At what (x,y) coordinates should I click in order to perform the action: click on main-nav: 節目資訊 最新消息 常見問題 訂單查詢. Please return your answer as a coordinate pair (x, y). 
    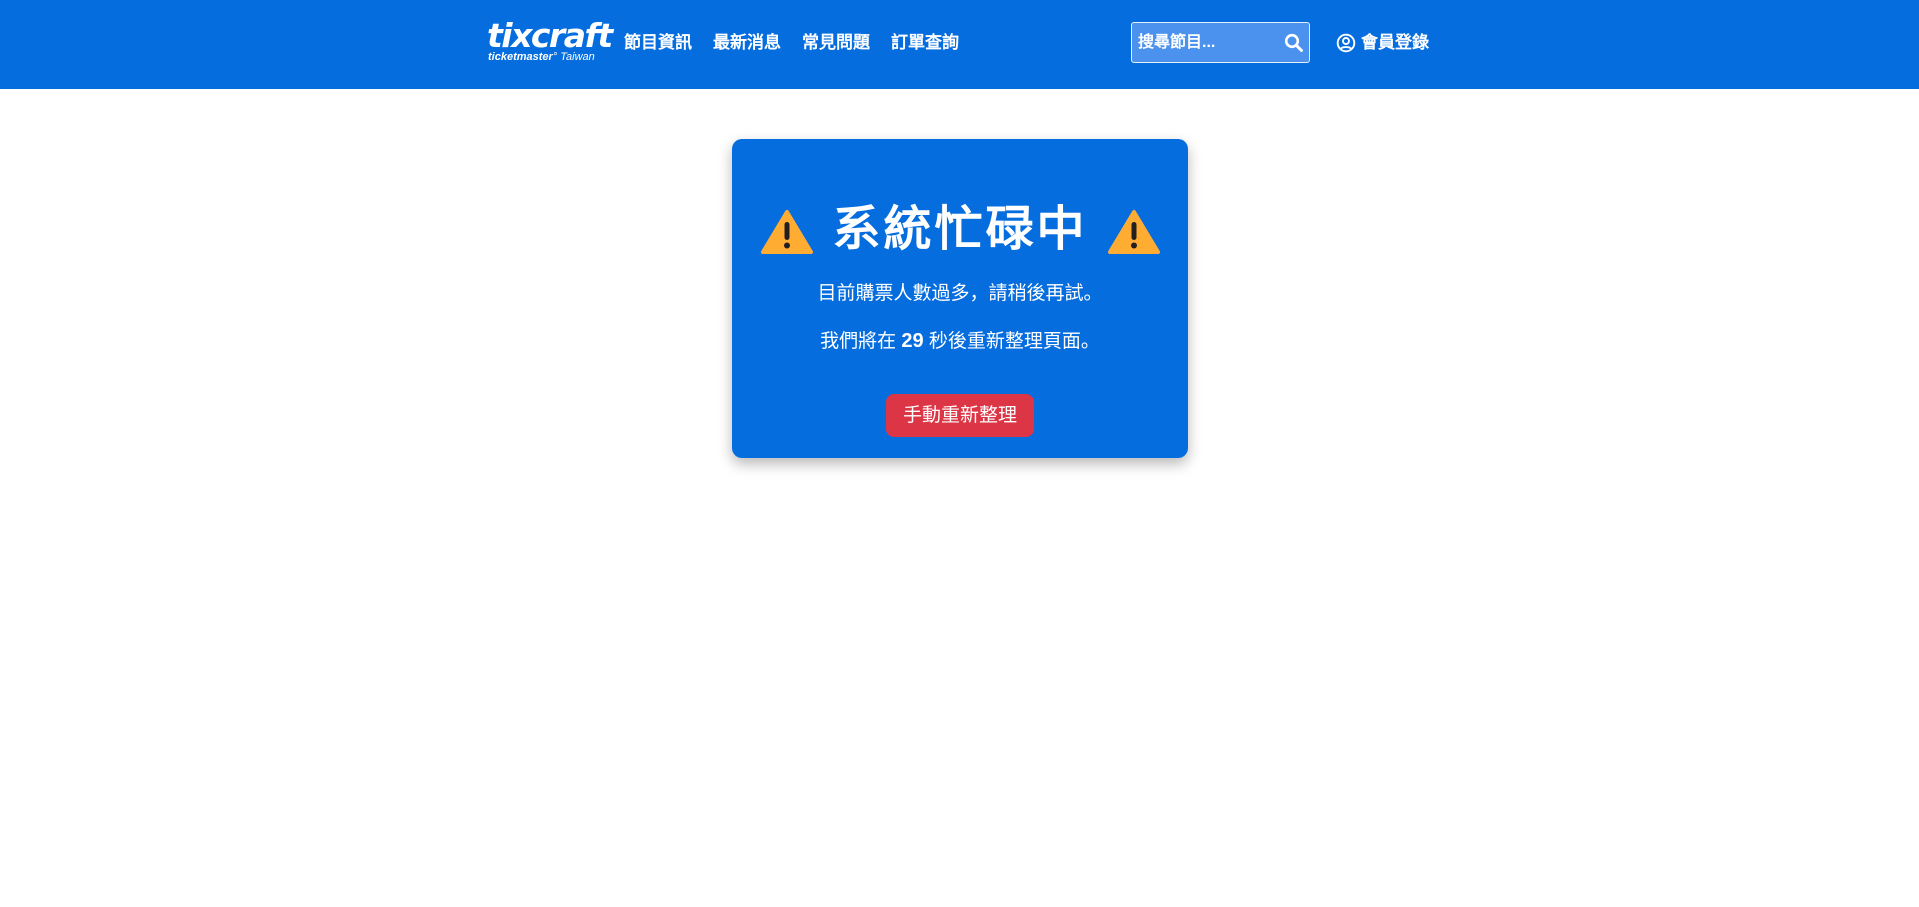
    Looking at the image, I should click on (791, 43).